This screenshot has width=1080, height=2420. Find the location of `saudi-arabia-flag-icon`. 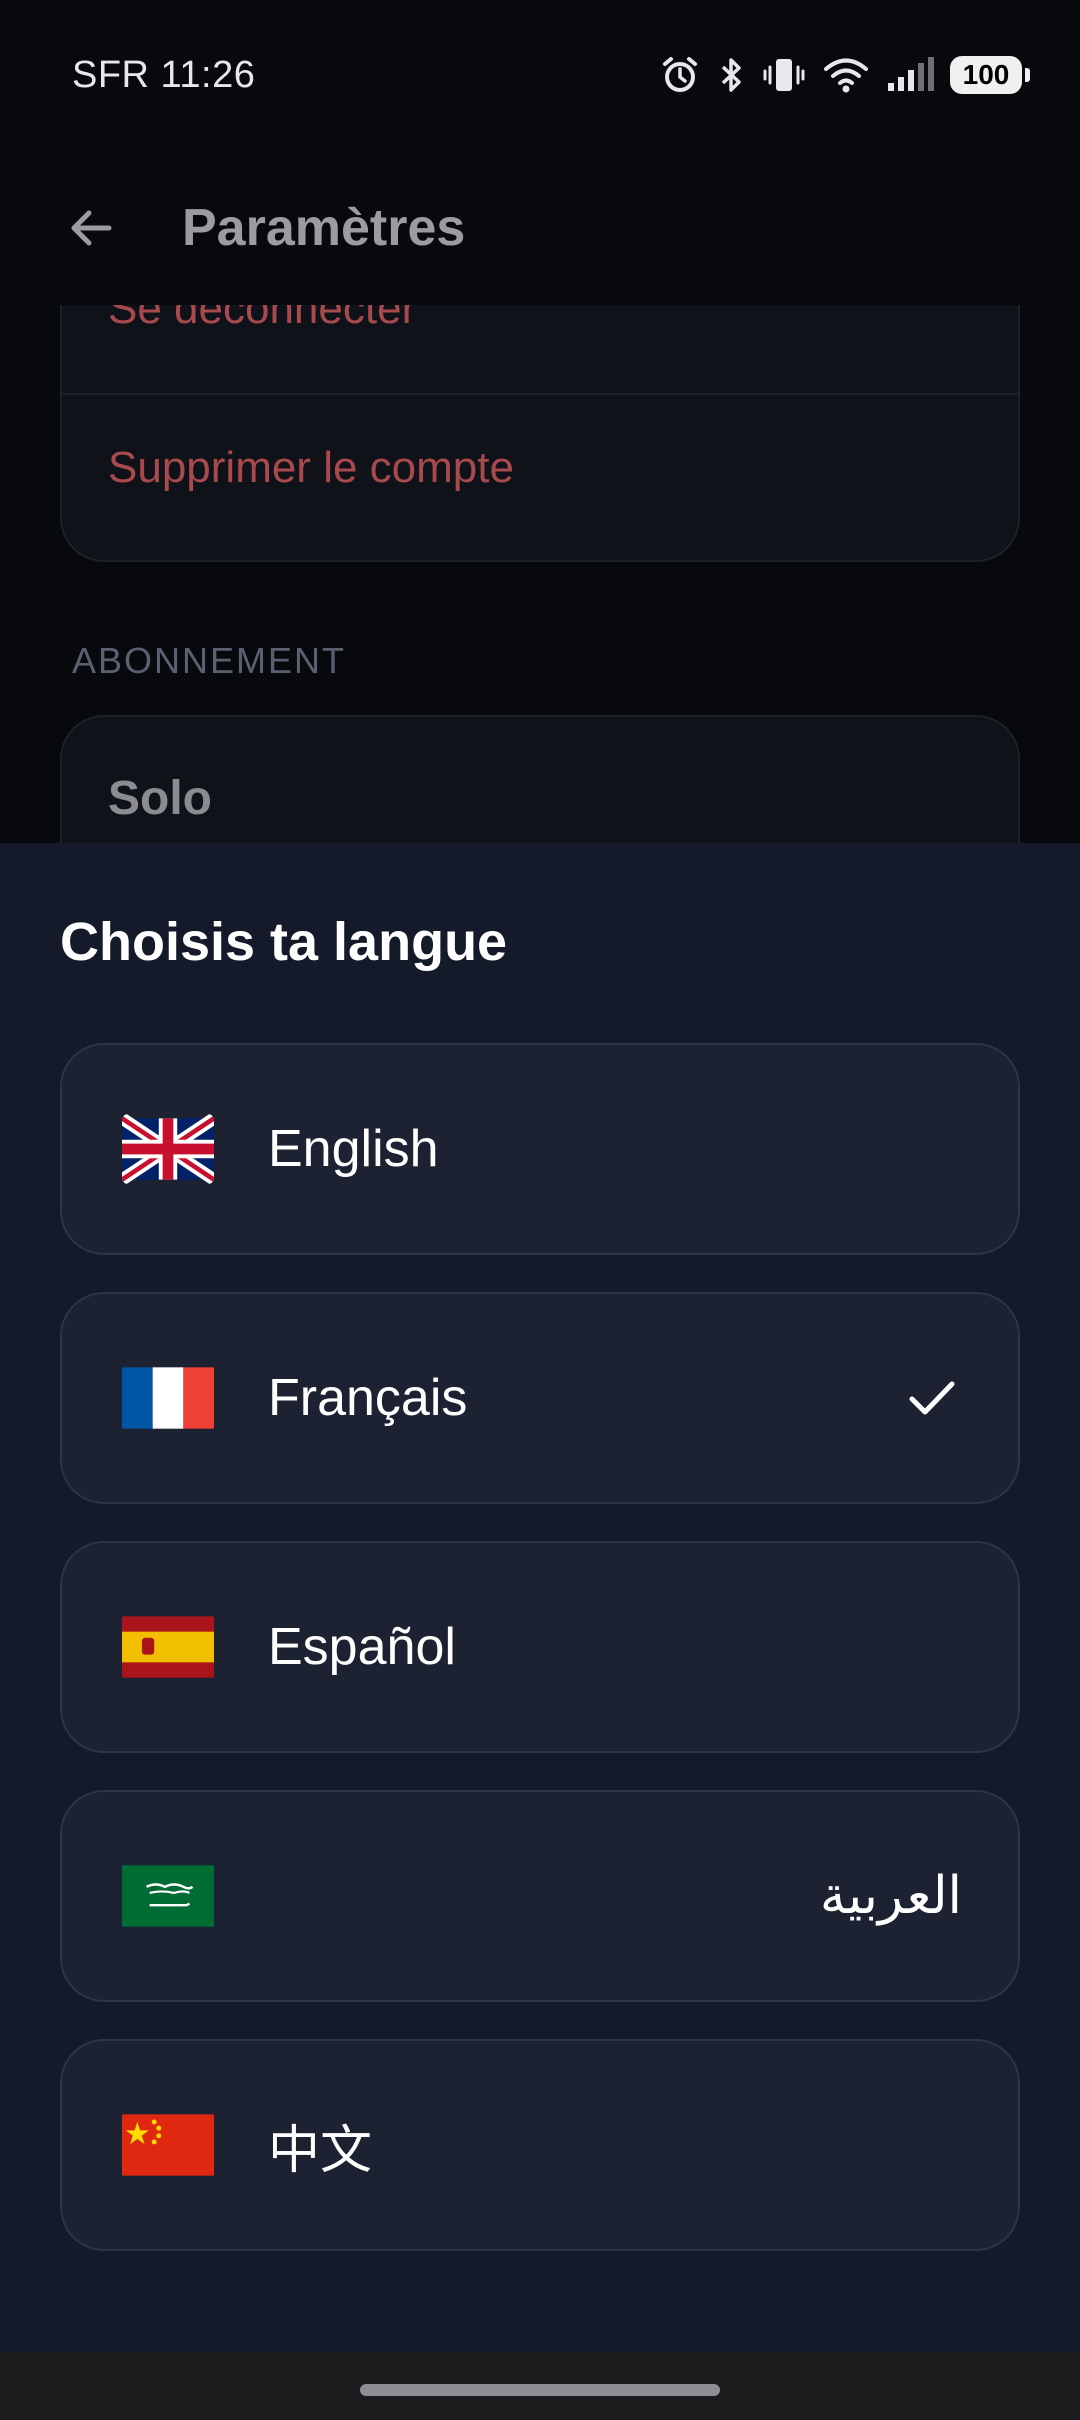

saudi-arabia-flag-icon is located at coordinates (168, 1896).